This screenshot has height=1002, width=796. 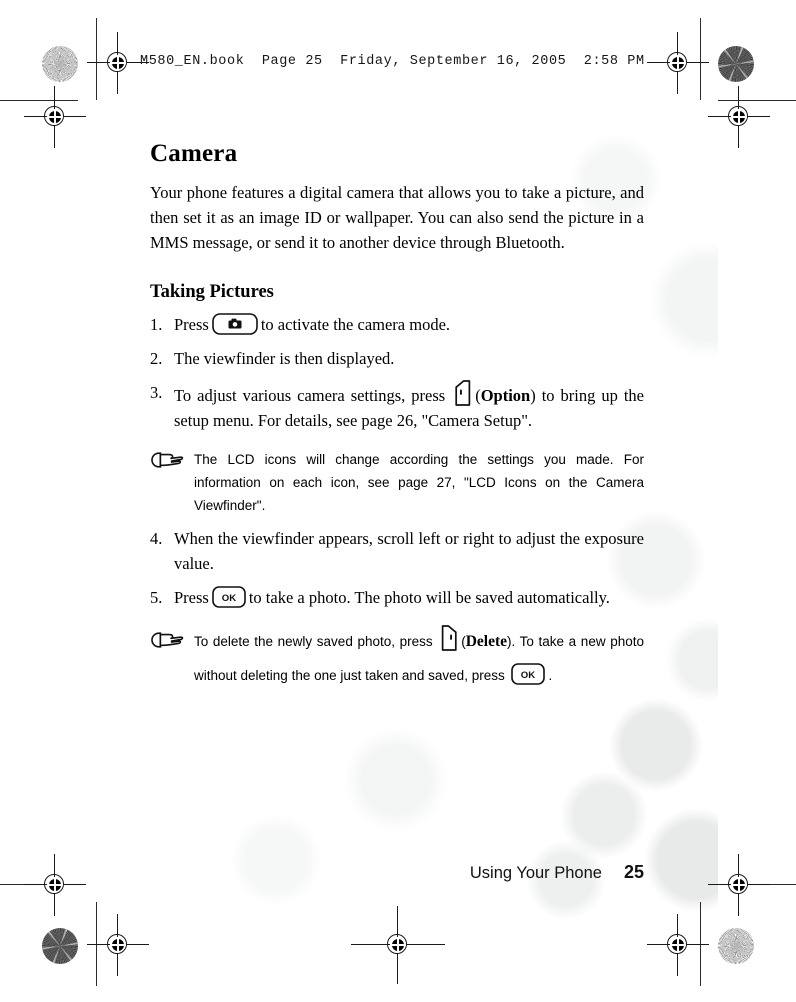 What do you see at coordinates (167, 463) in the screenshot?
I see `pointing-hand-icon` at bounding box center [167, 463].